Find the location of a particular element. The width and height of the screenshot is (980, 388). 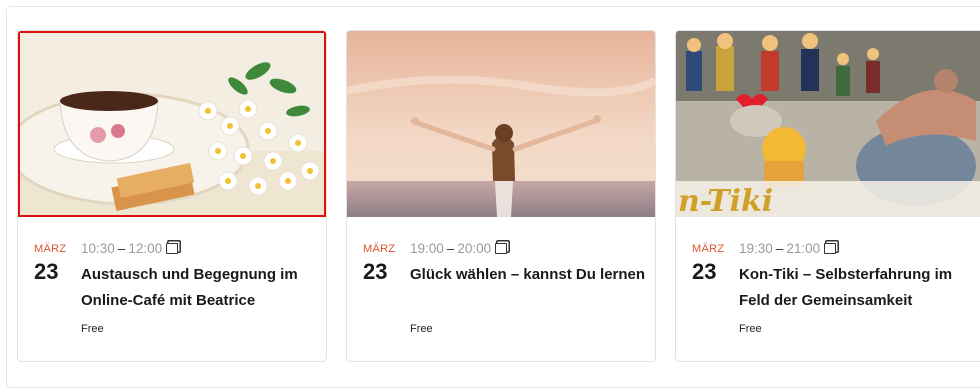

event-time: 19:30–21:00 is located at coordinates (788, 248).